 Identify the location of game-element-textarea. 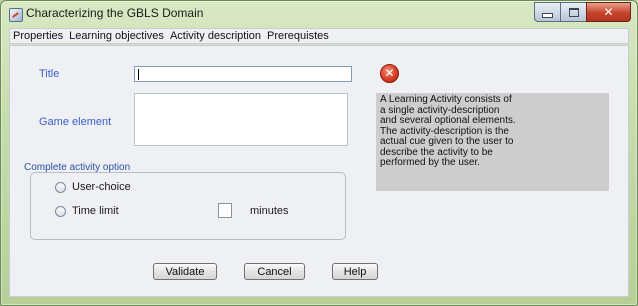
(241, 119).